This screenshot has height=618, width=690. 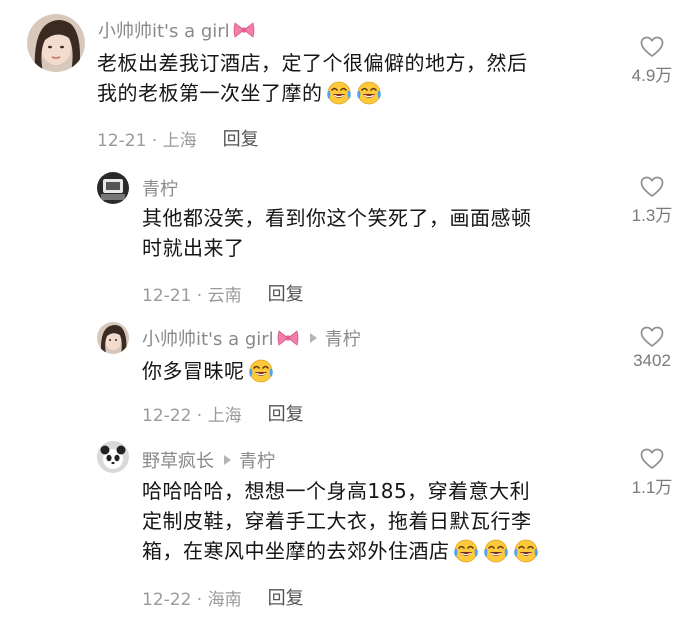 I want to click on comment-text-line: 我的老板第一次坐了摩的, so click(x=210, y=93).